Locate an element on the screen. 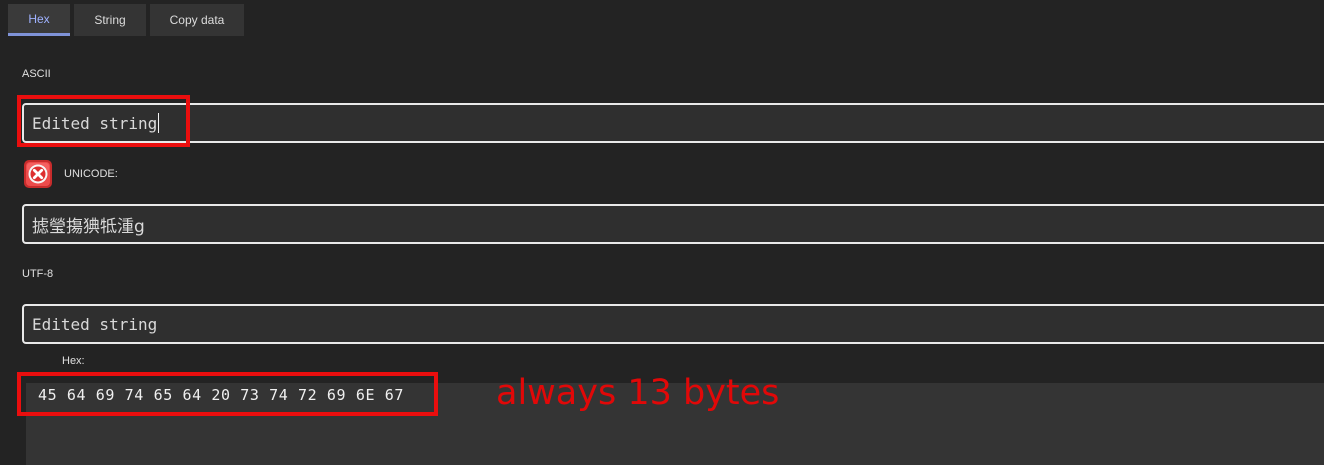  error-icon is located at coordinates (38, 174).